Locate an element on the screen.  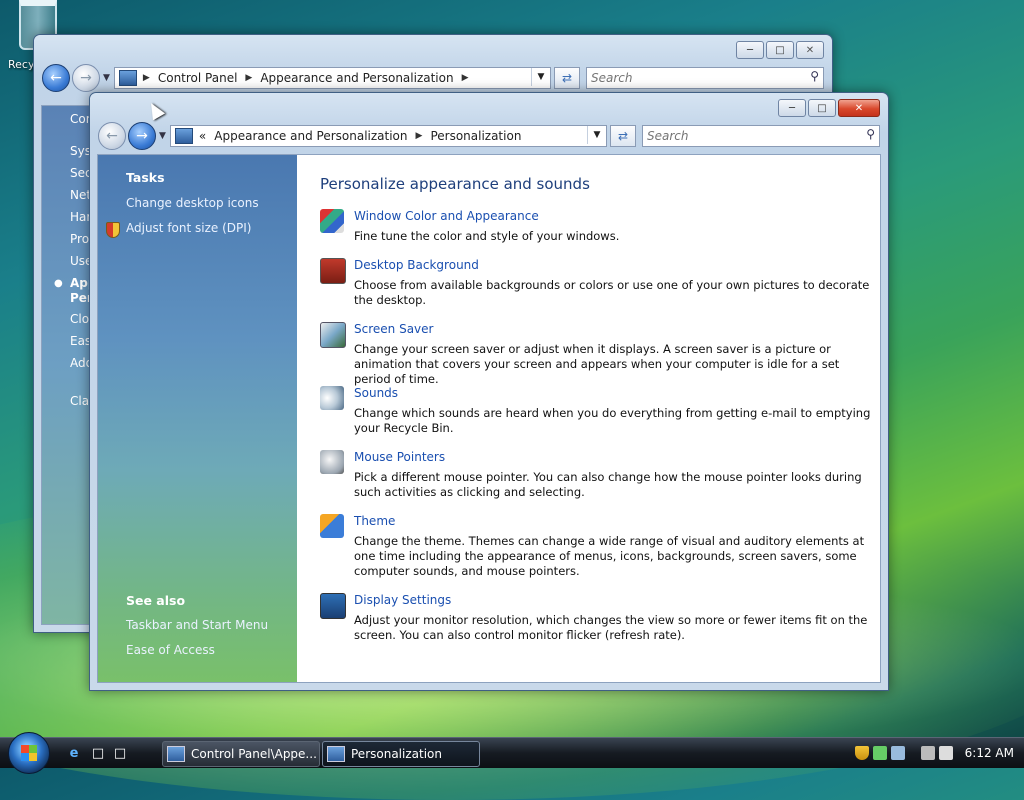
sounds-icon is located at coordinates (332, 398).